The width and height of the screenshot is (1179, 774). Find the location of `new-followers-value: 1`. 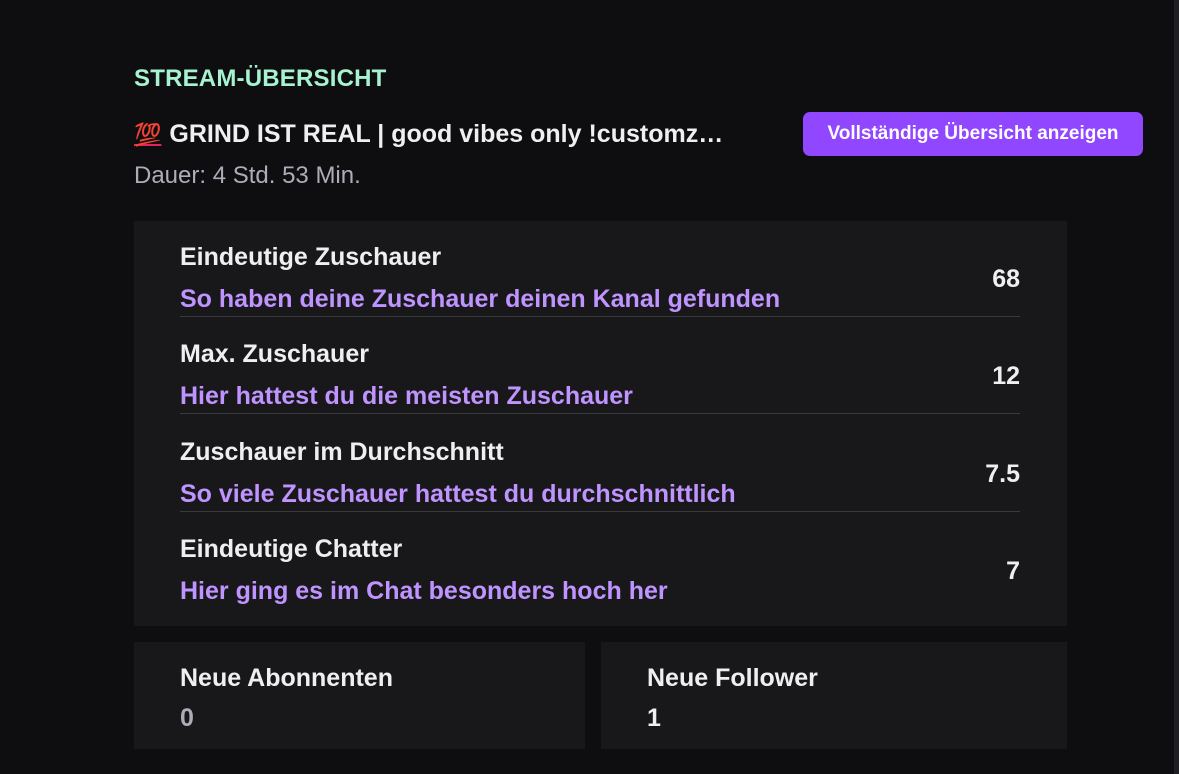

new-followers-value: 1 is located at coordinates (654, 718).